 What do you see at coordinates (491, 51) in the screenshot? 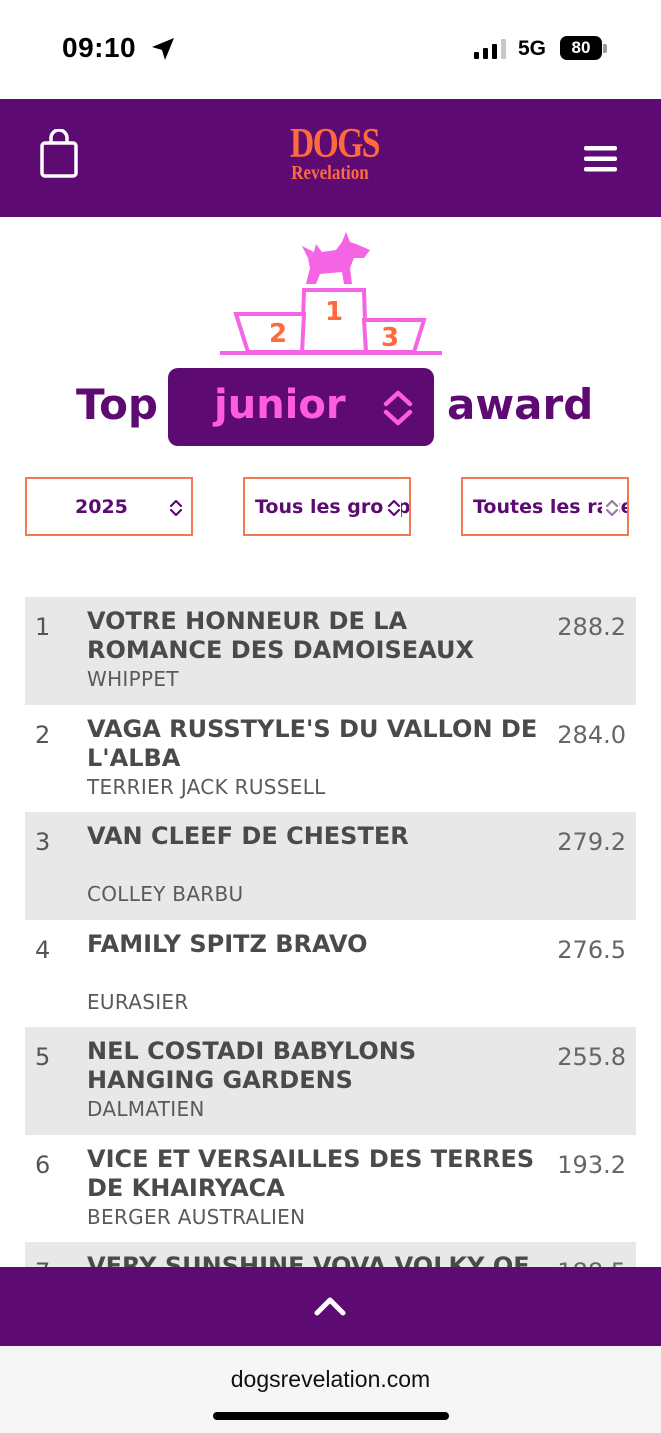
I see `signal-bars-icon` at bounding box center [491, 51].